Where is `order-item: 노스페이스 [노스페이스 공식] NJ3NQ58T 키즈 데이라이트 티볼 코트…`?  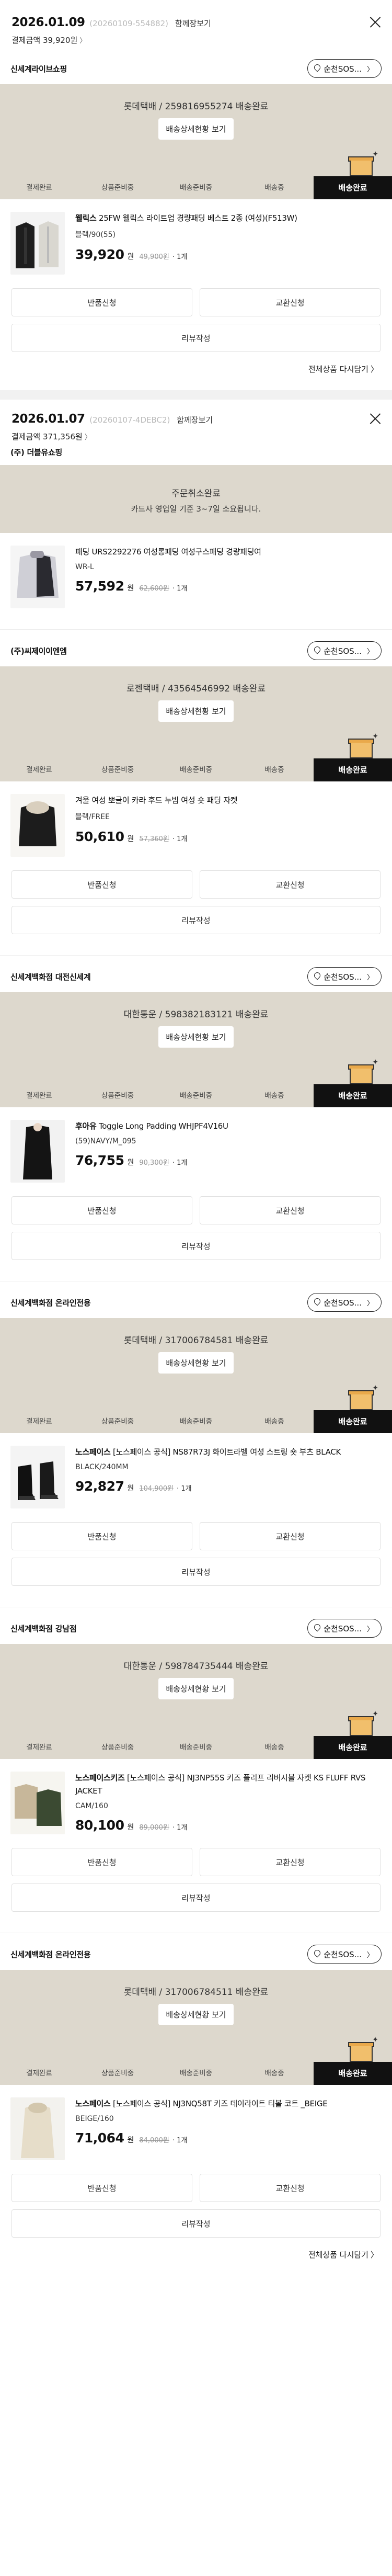 order-item: 노스페이스 [노스페이스 공식] NJ3NQ58T 키즈 데이라이트 티볼 코트… is located at coordinates (196, 2122).